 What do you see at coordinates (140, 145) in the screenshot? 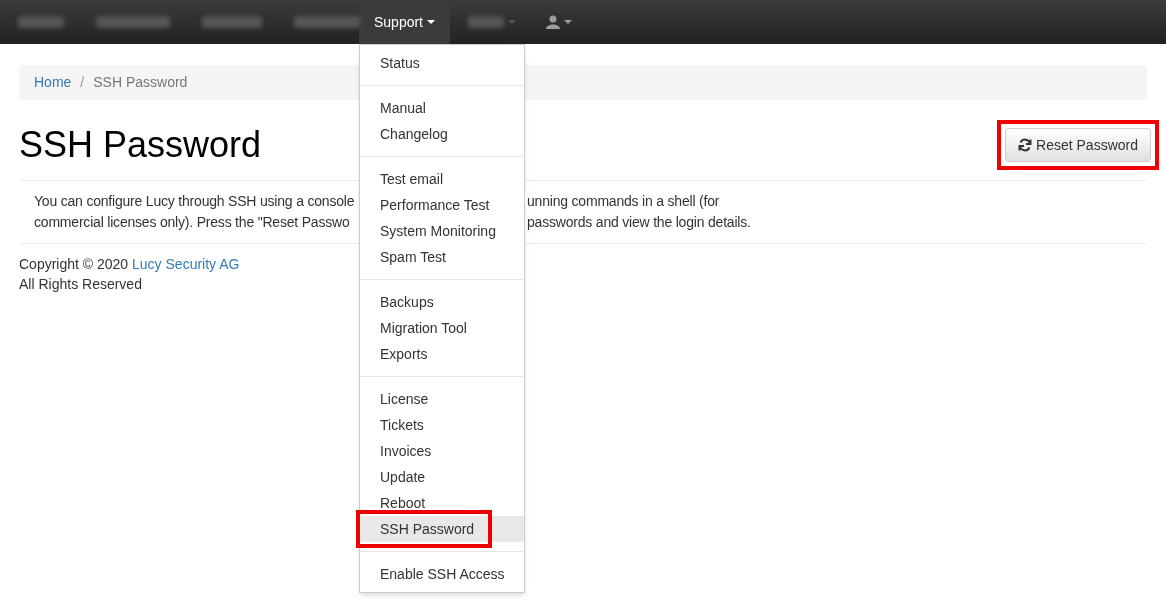
I see `page-title: SSH Password` at bounding box center [140, 145].